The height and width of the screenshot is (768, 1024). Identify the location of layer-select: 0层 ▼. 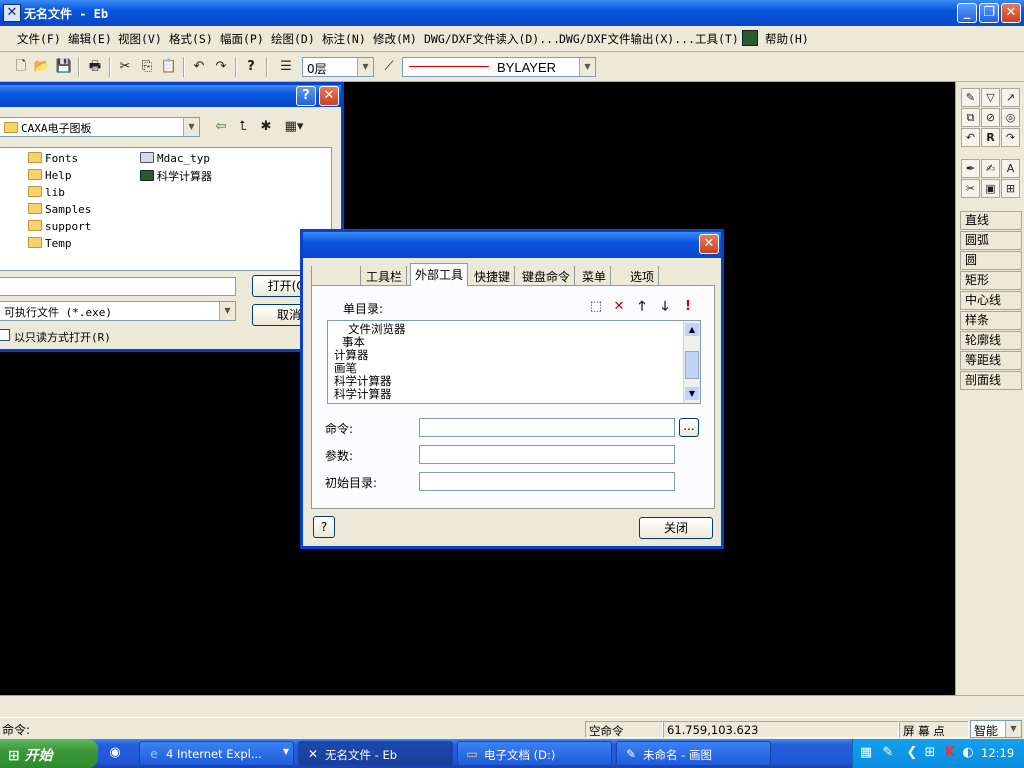
(338, 67).